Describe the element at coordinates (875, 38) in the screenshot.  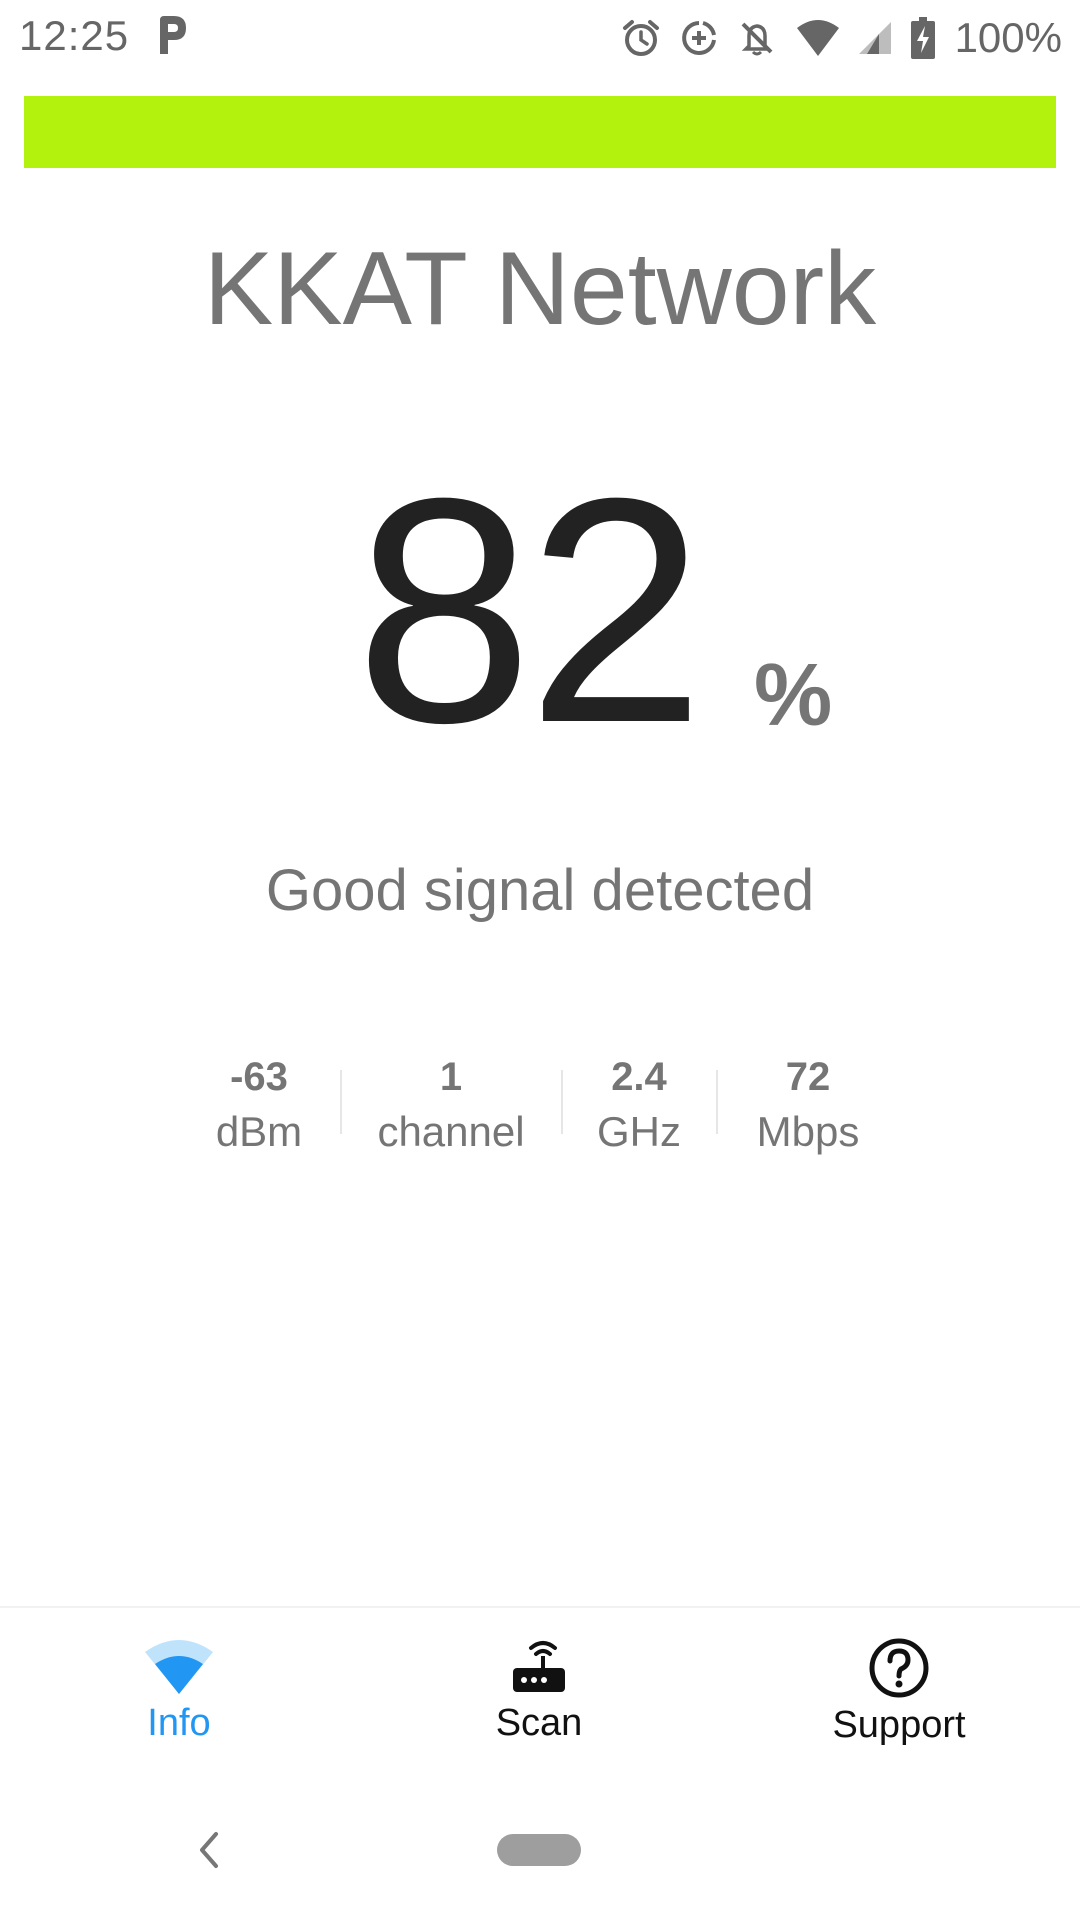
I see `cell-signal-icon` at that location.